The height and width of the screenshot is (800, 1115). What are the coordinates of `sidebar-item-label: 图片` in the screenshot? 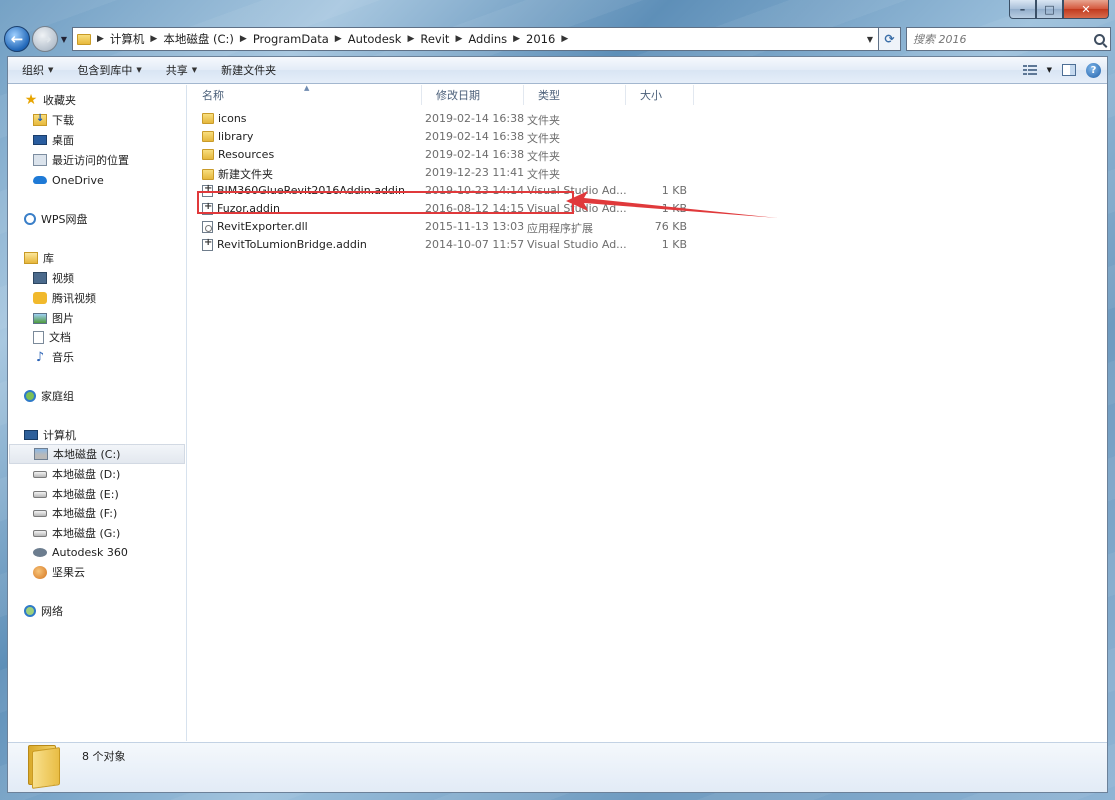 It's located at (63, 318).